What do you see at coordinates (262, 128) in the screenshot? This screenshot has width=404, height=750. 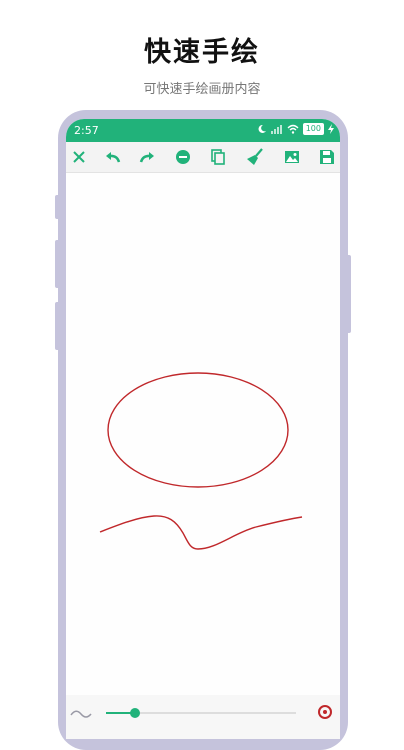 I see `moon-icon` at bounding box center [262, 128].